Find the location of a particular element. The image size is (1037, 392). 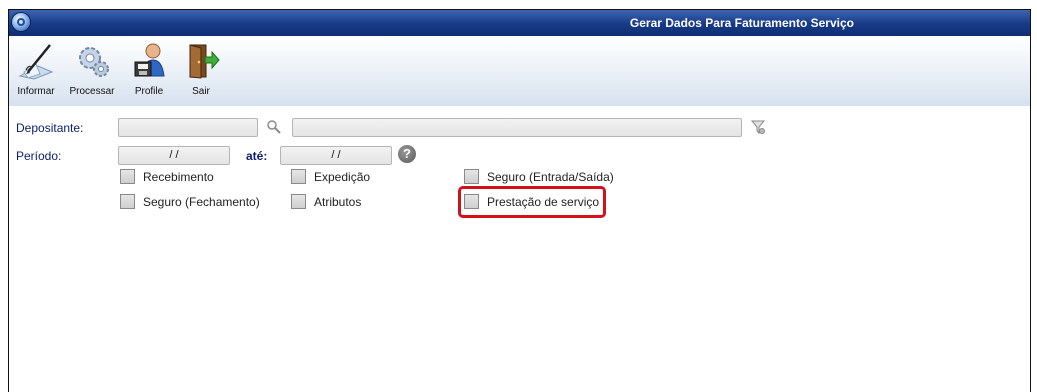

sair-button: Sair is located at coordinates (201, 69).